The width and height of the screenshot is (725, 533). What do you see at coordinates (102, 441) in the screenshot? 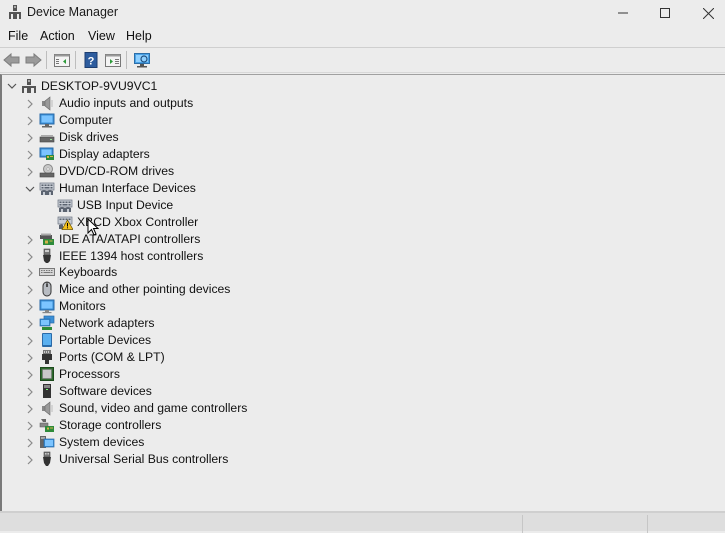
I see `tree-item-label: System devices` at bounding box center [102, 441].